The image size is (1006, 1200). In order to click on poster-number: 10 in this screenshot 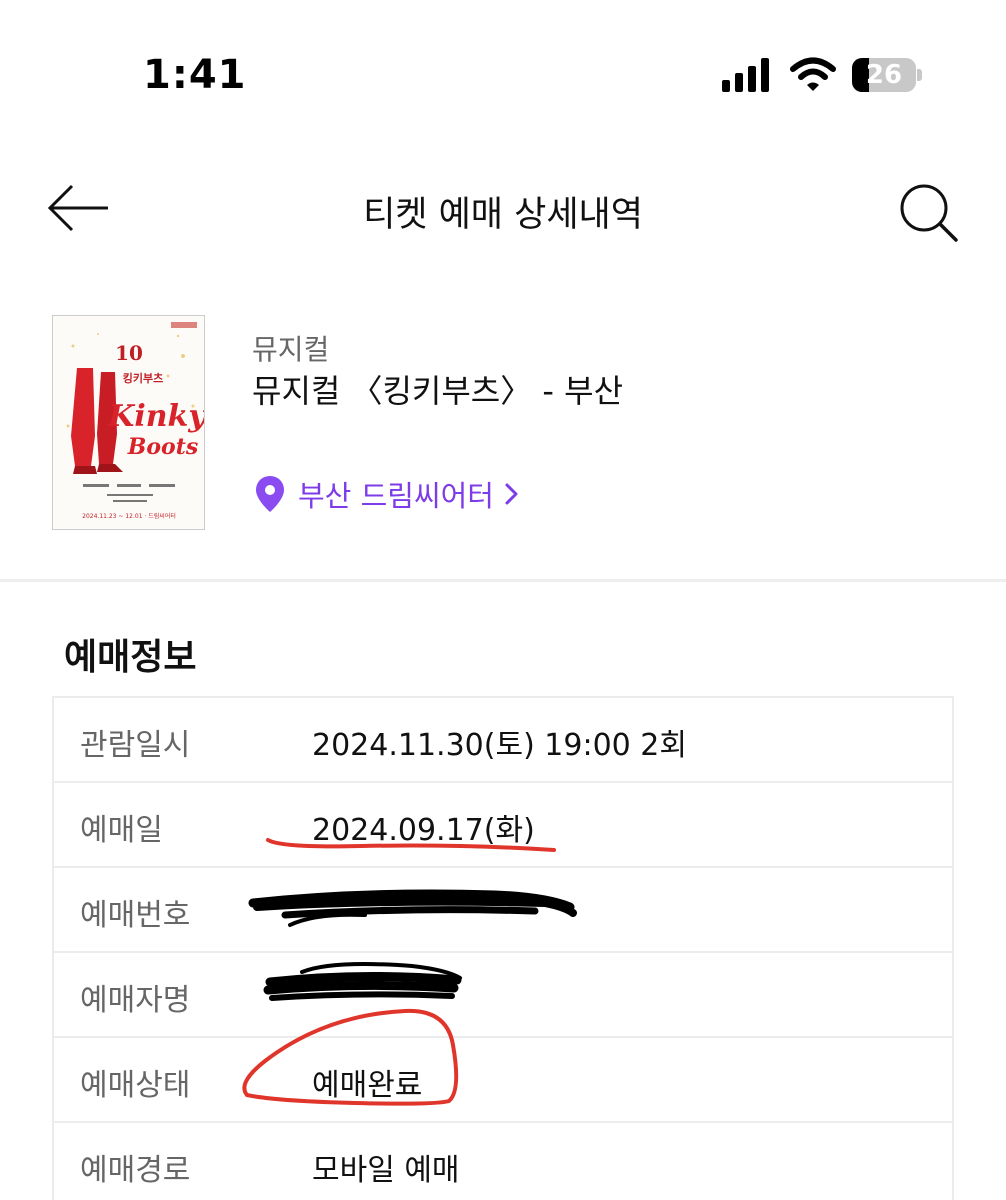, I will do `click(129, 353)`.